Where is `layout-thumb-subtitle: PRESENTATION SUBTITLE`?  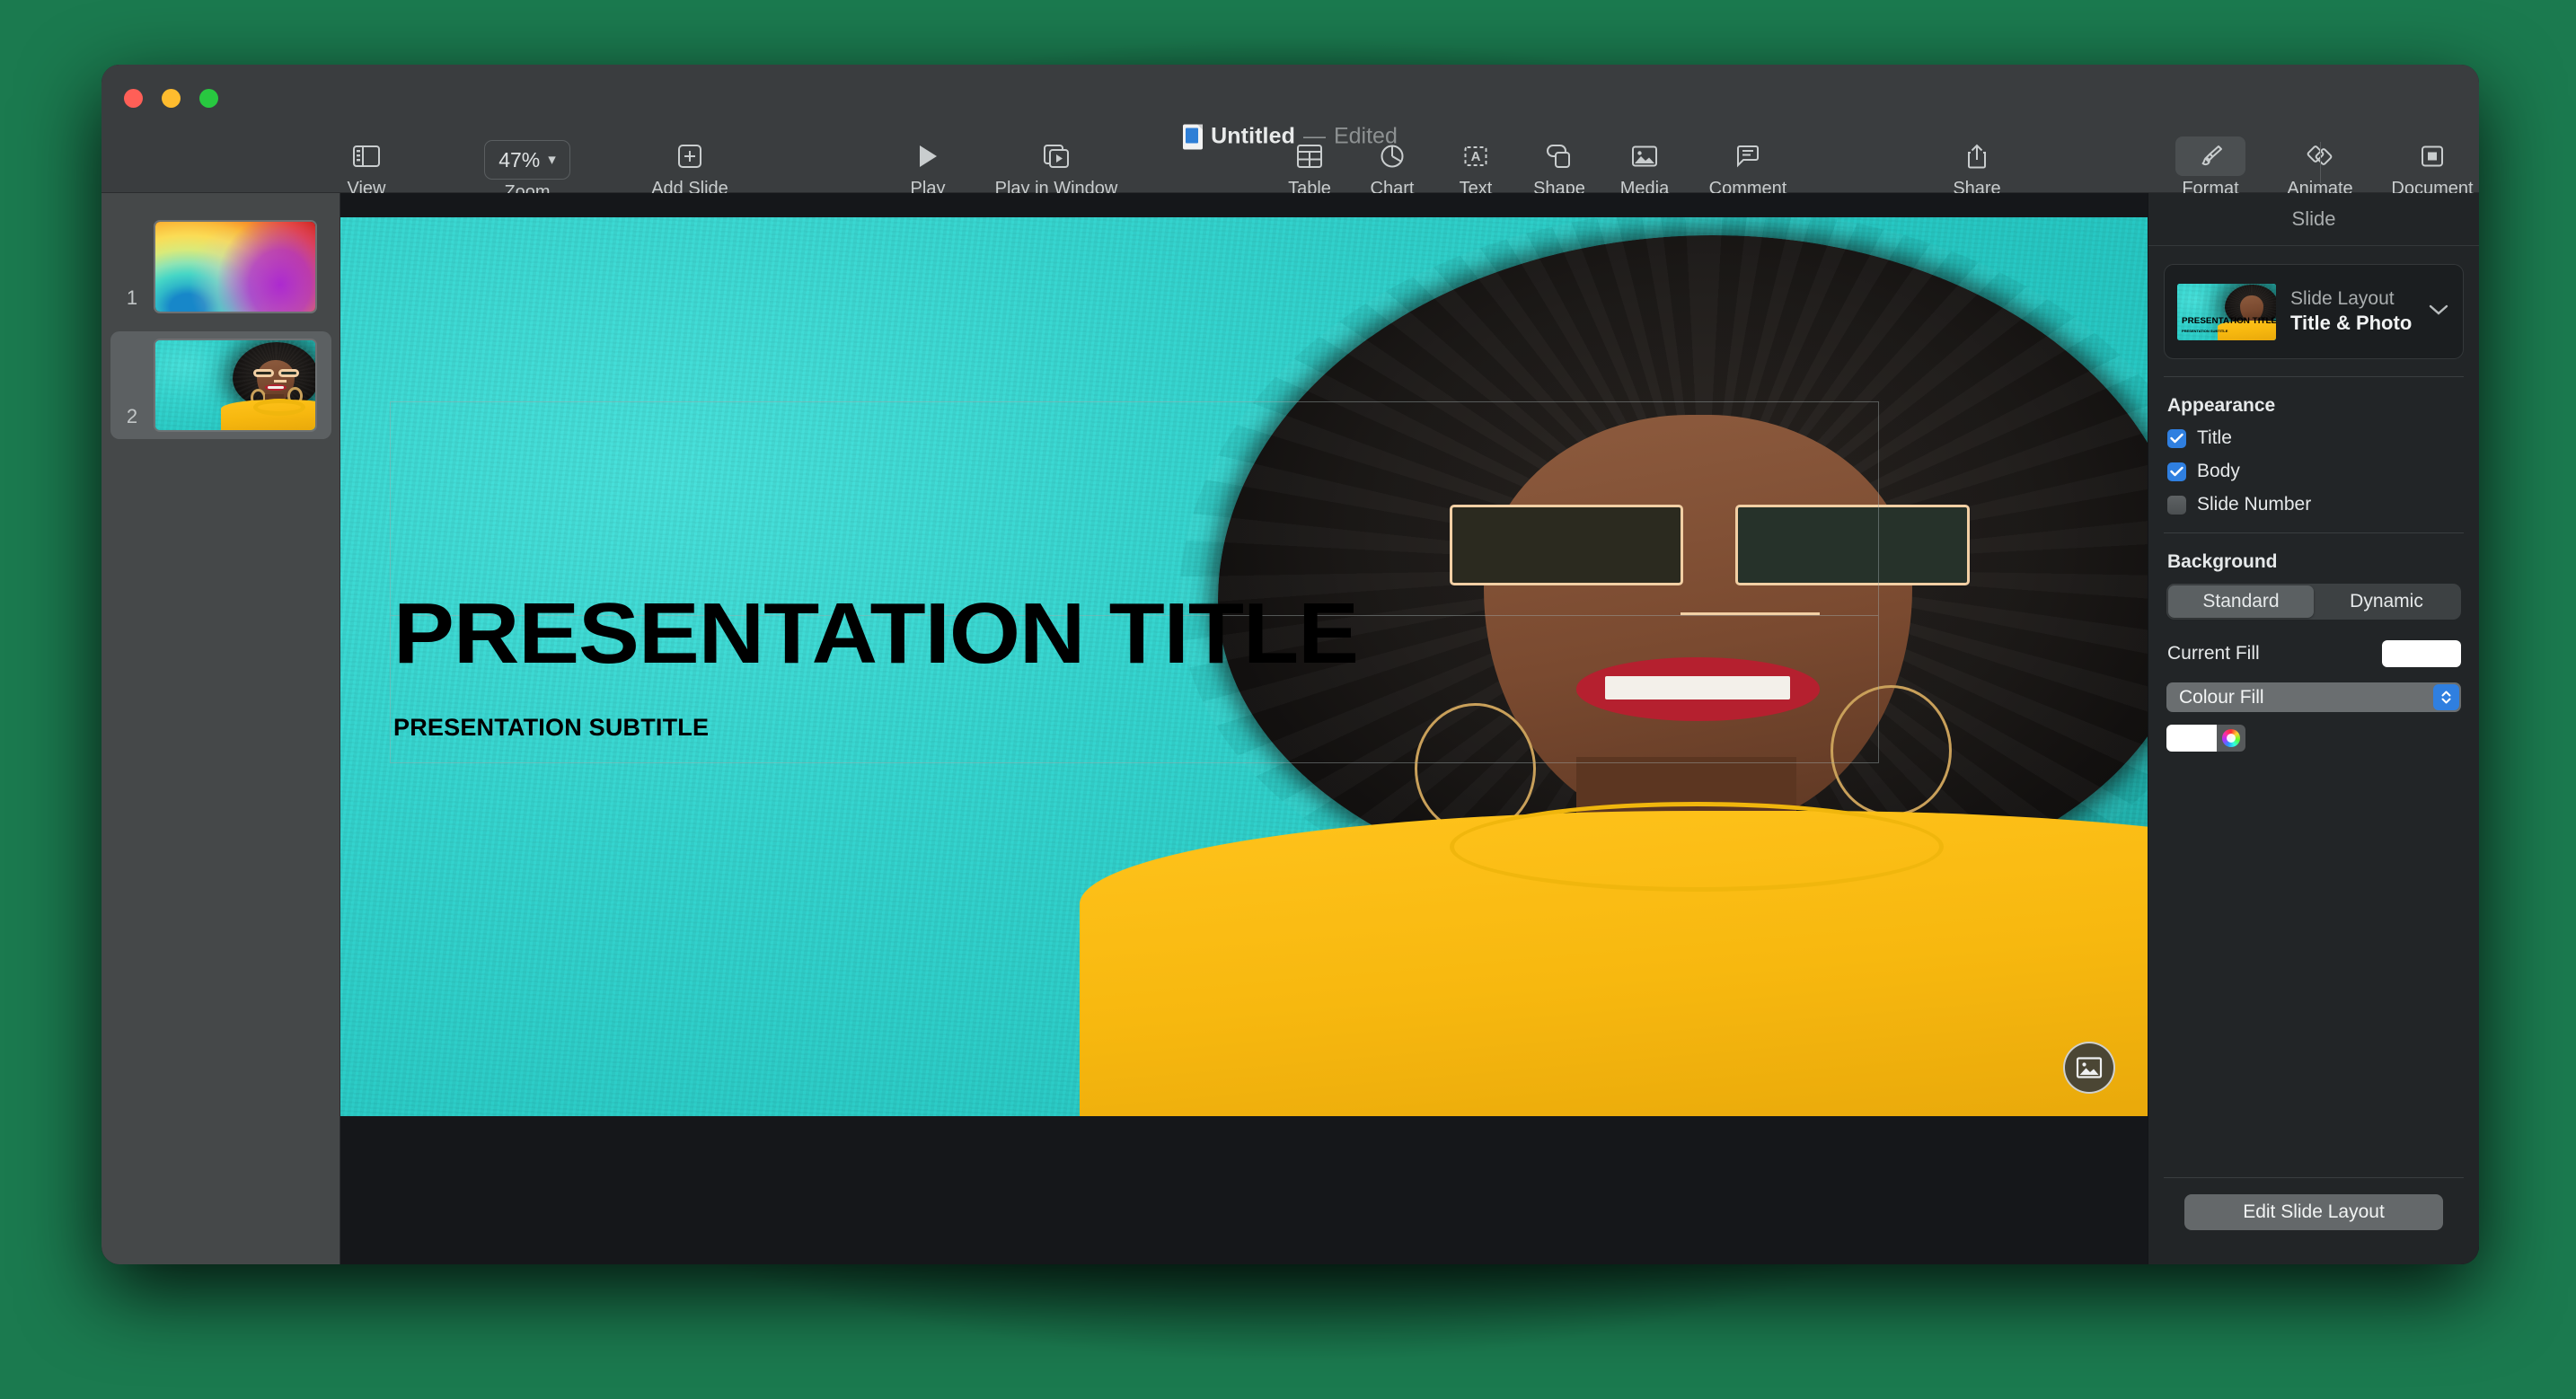 layout-thumb-subtitle: PRESENTATION SUBTITLE is located at coordinates (2205, 330).